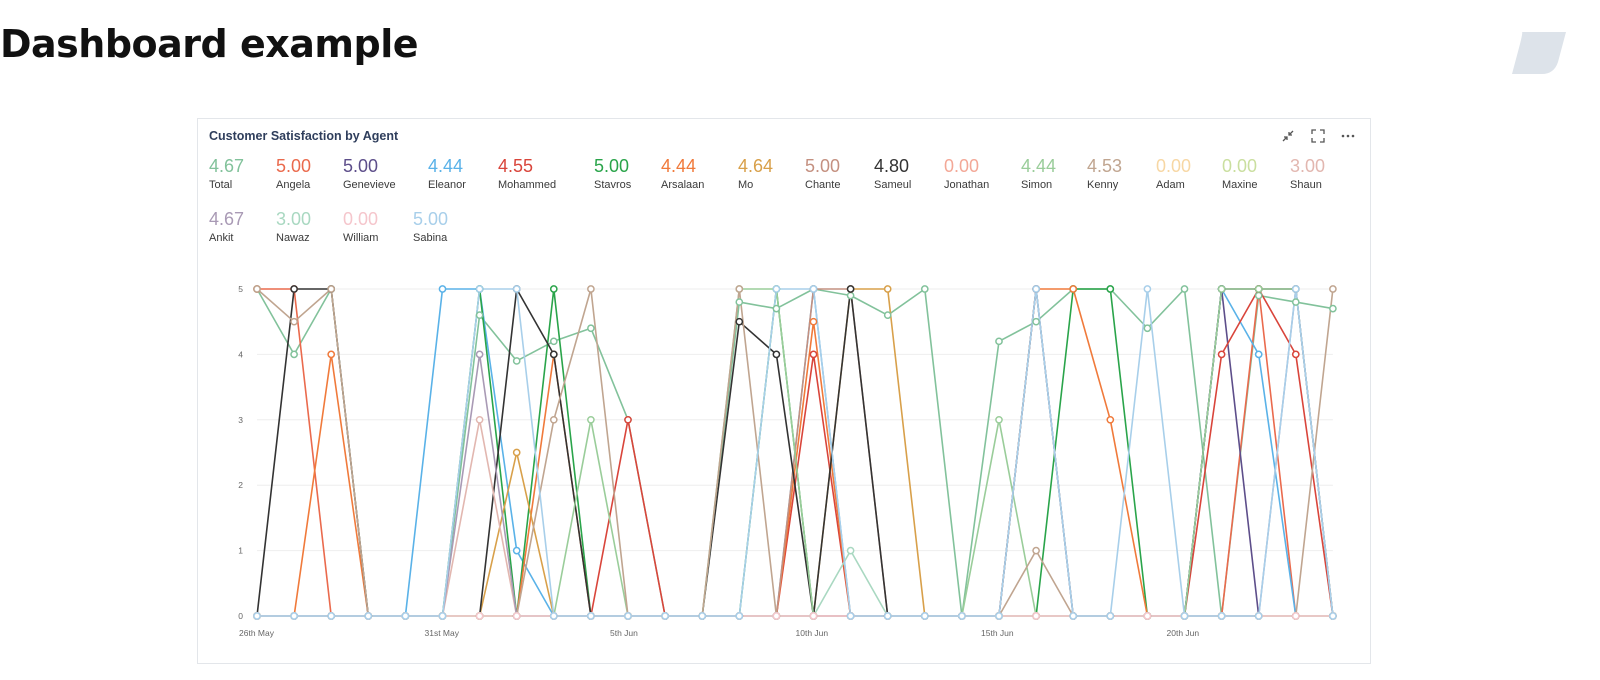 This screenshot has height=680, width=1600. I want to click on stat-label: Total, so click(221, 185).